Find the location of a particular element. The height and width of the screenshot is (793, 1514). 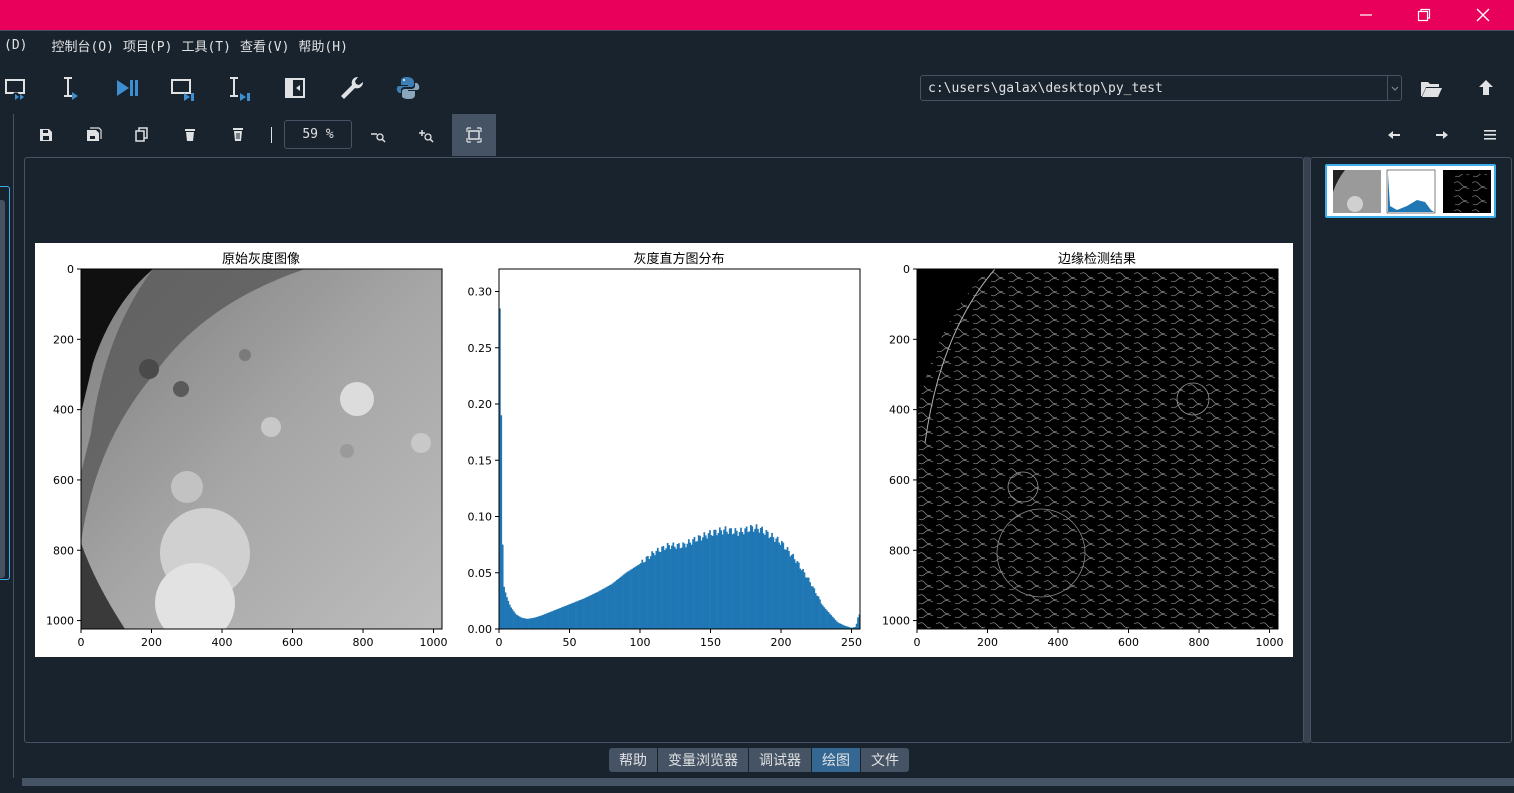

x-tick-label: 250 is located at coordinates (851, 642).